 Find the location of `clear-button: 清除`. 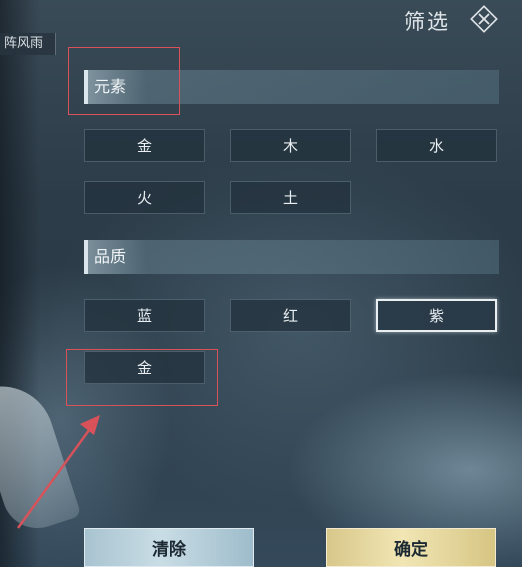

clear-button: 清除 is located at coordinates (169, 547).